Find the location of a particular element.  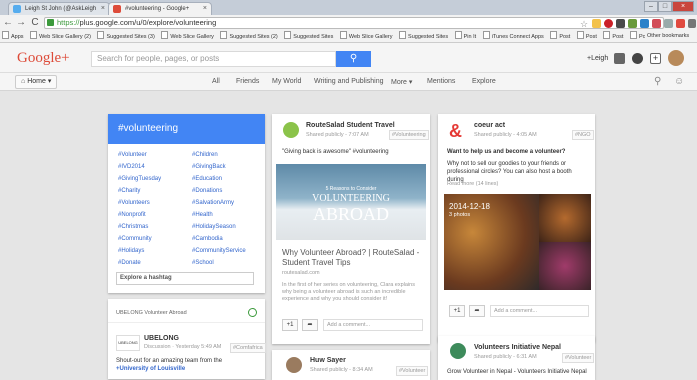

nav-friends: Friends is located at coordinates (247, 81).